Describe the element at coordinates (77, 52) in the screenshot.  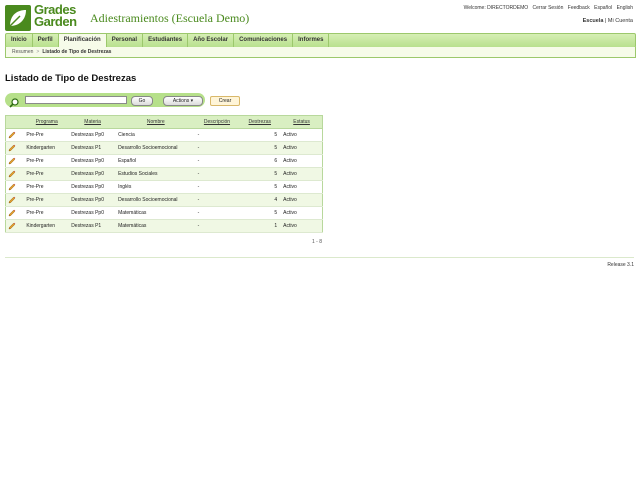
I see `breadcrumb-current: Listado de Tipo de Destrezas` at that location.